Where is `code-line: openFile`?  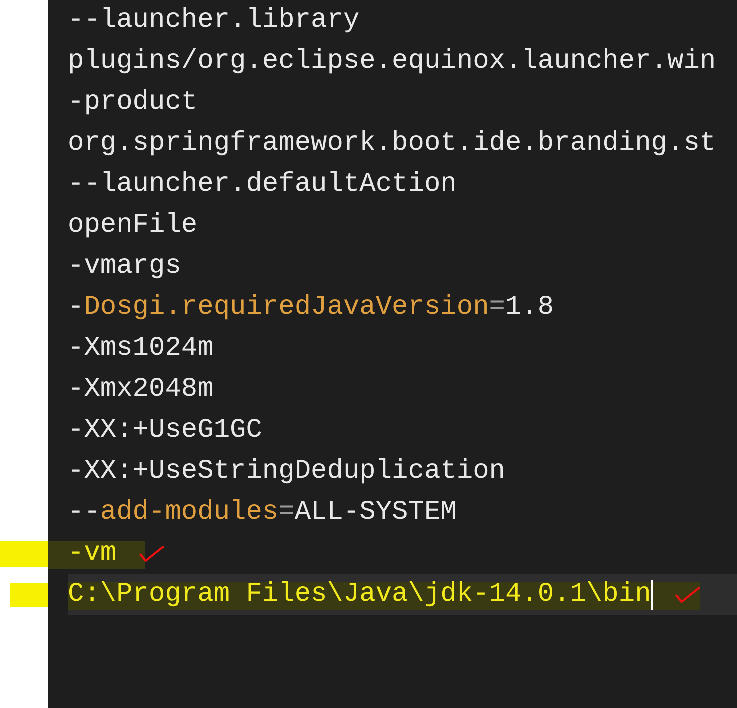 code-line: openFile is located at coordinates (133, 225).